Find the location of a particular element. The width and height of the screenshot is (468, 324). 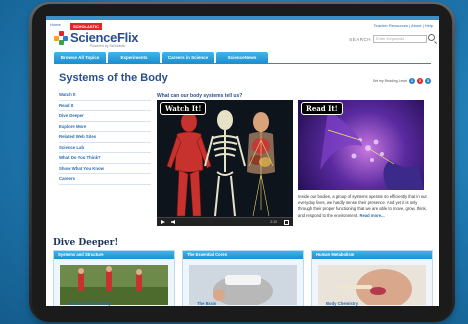

home-link: Home is located at coordinates (55, 24).